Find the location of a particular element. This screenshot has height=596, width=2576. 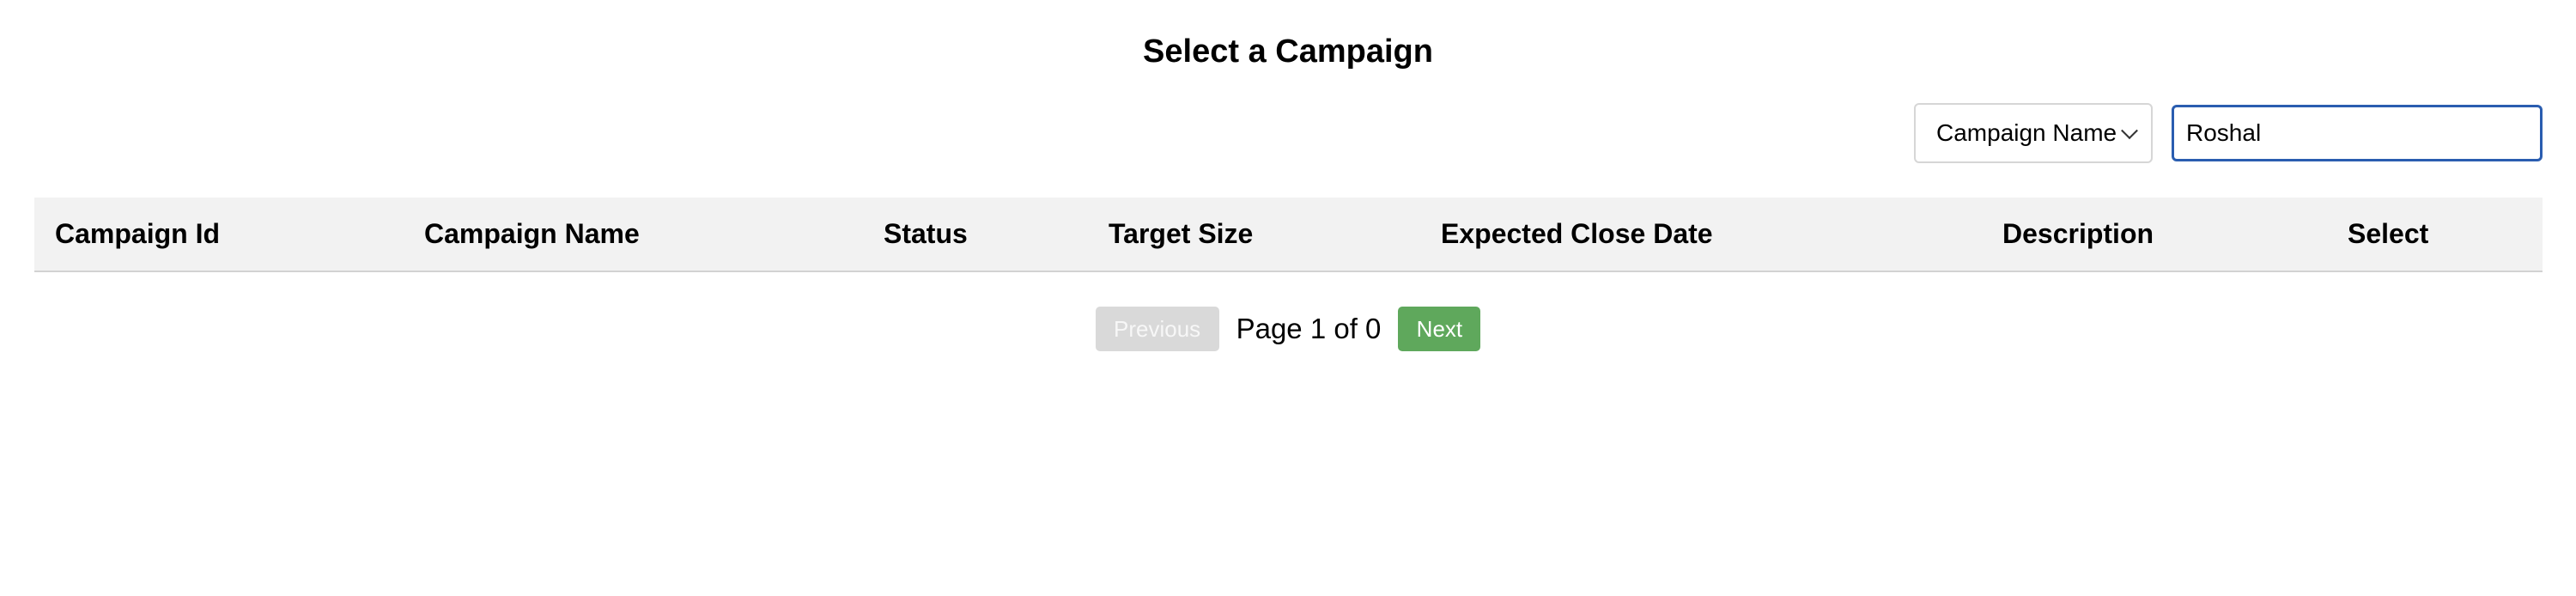

column-header-campaign-id: Campaign Id is located at coordinates (138, 233).